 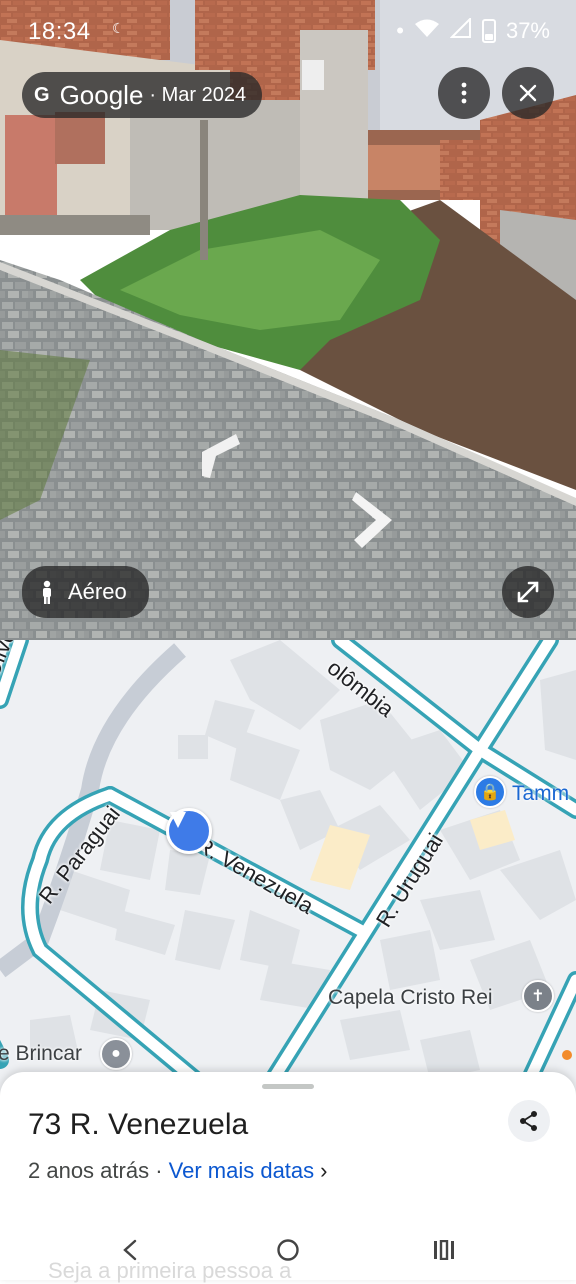 I want to click on lock-icon: 🔒, so click(x=490, y=792).